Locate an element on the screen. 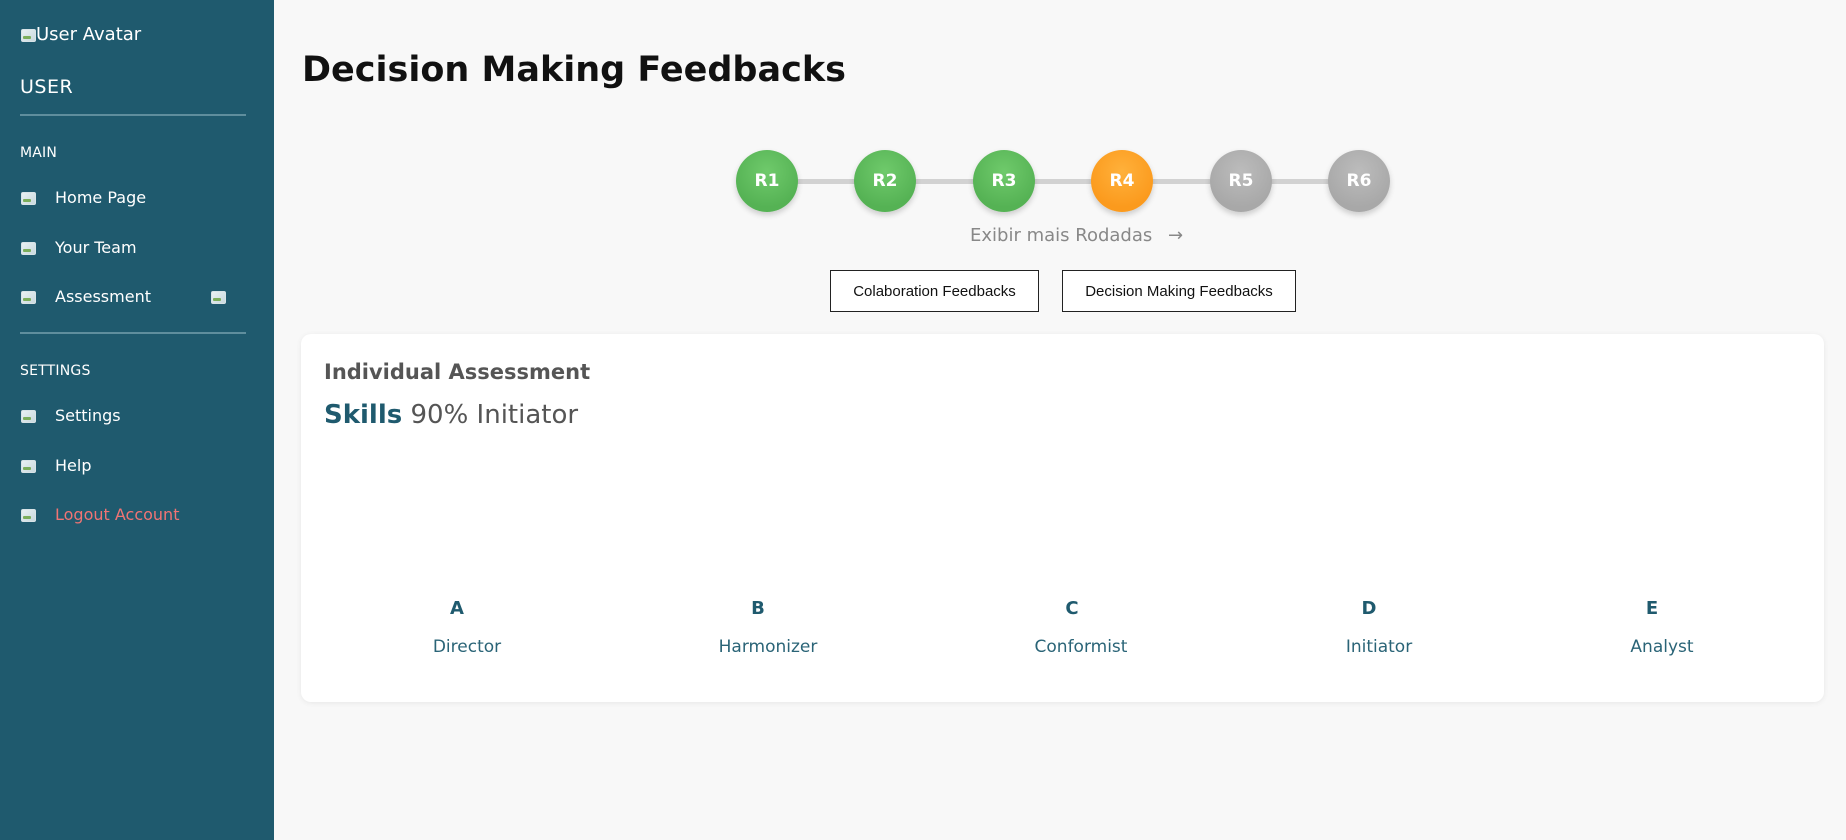 This screenshot has height=840, width=1846. submenu-toggle-icon is located at coordinates (218, 297).